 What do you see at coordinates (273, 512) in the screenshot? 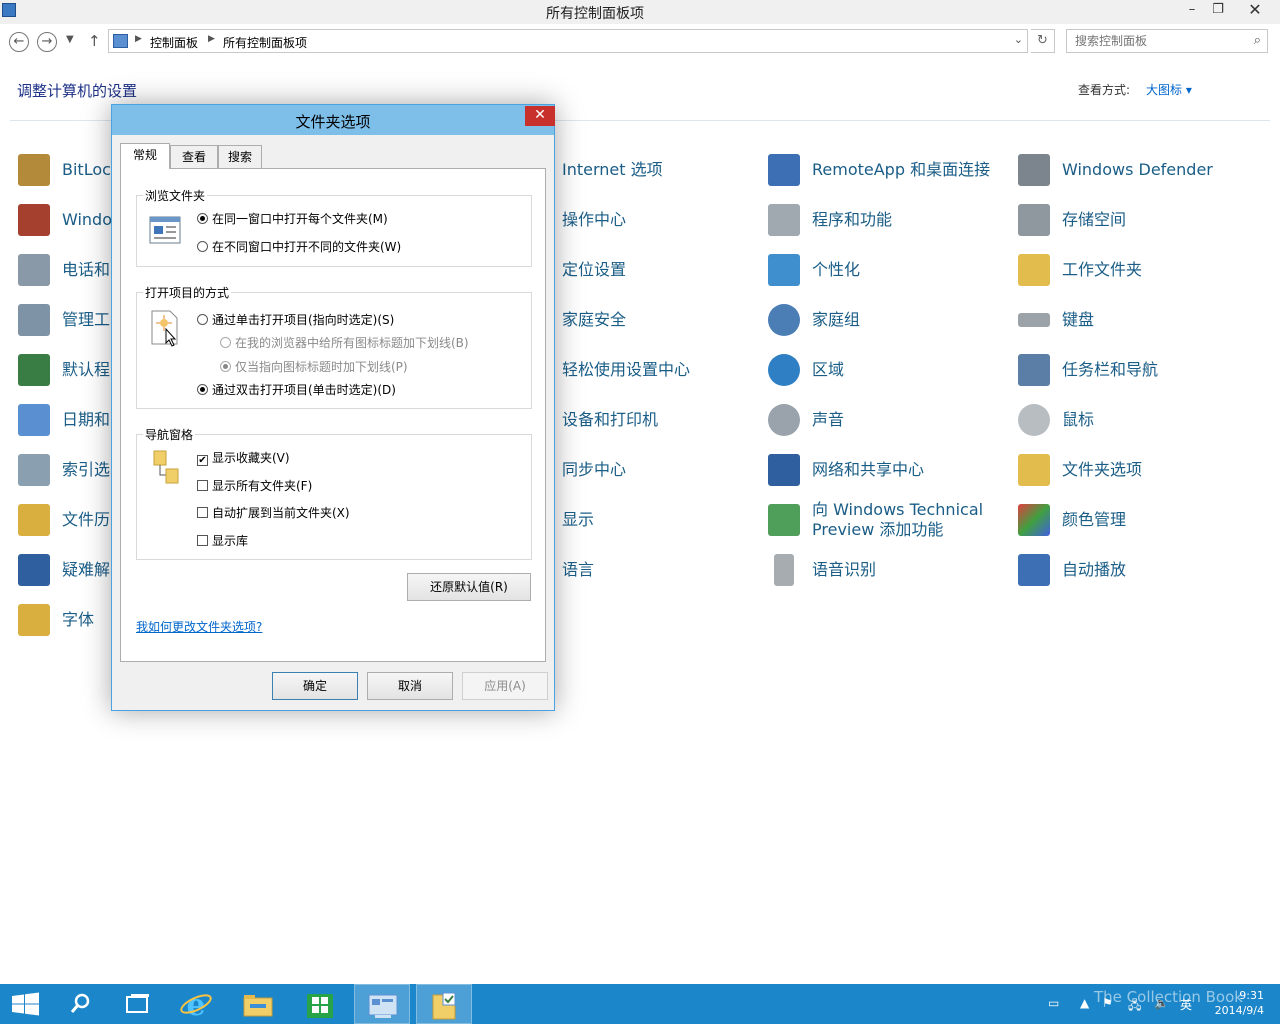
I see `auto-expand-checkbox: 自动扩展到当前文件夹(X)` at bounding box center [273, 512].